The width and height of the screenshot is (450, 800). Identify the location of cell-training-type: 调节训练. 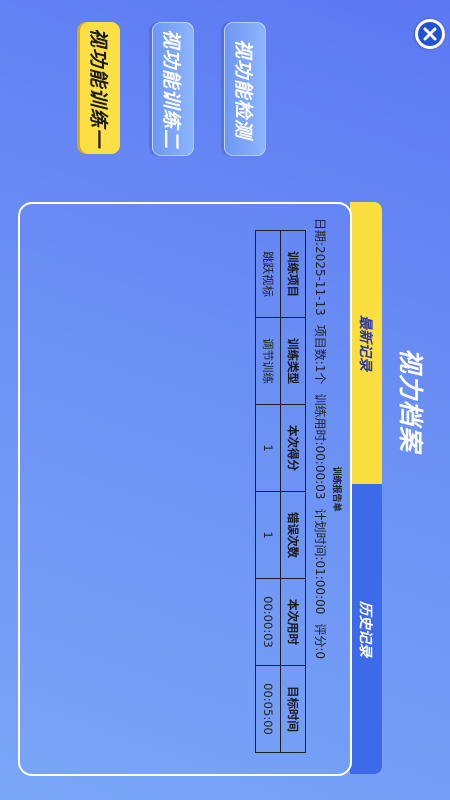
(268, 361).